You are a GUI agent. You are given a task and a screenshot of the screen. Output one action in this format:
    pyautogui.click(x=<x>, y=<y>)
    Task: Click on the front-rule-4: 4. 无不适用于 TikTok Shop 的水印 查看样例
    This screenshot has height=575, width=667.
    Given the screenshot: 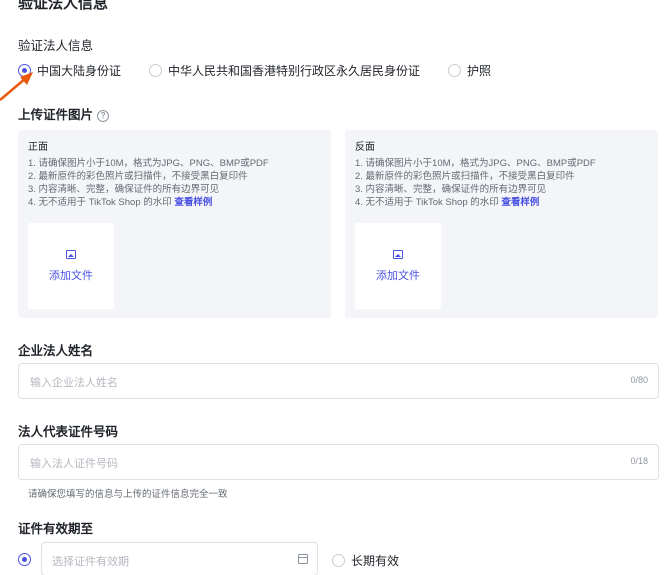 What is the action you would take?
    pyautogui.click(x=174, y=202)
    